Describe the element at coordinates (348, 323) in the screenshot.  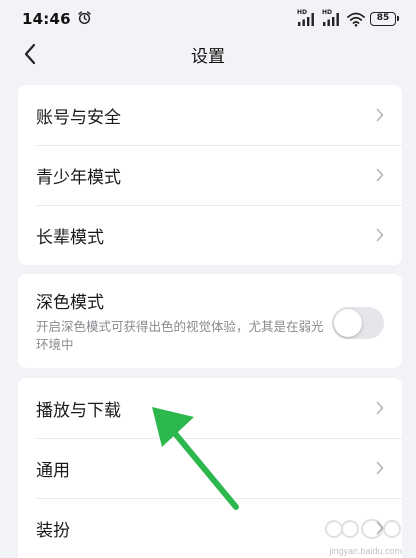
I see `toggle-knob` at that location.